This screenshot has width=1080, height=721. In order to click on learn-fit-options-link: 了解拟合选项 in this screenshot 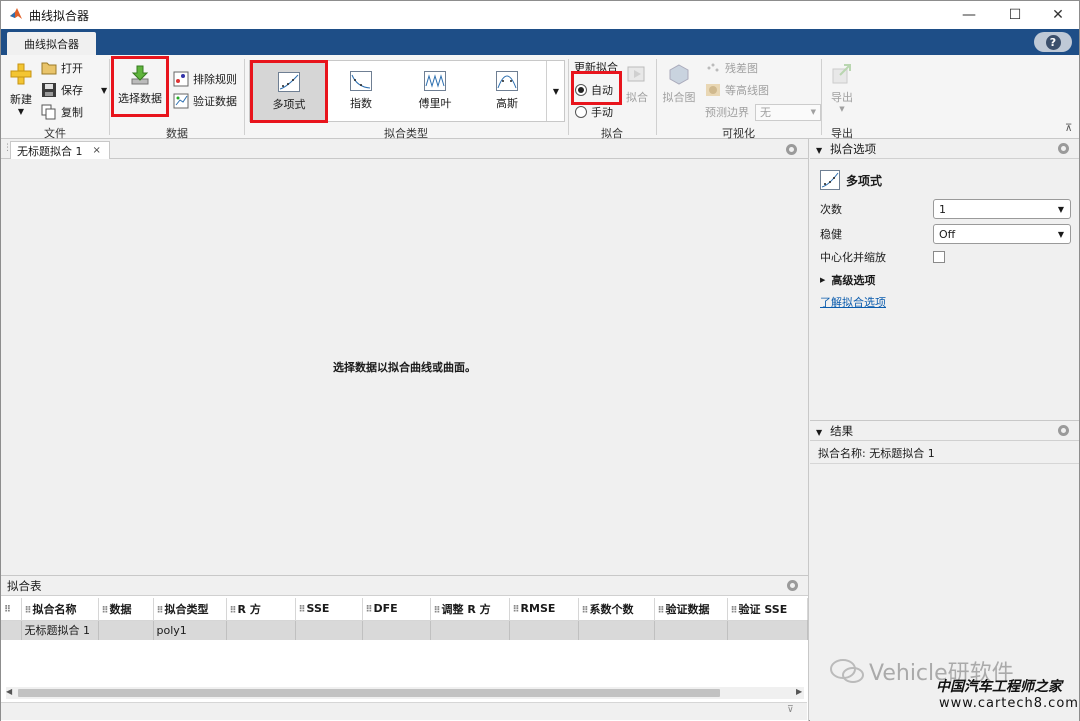, I will do `click(853, 302)`.